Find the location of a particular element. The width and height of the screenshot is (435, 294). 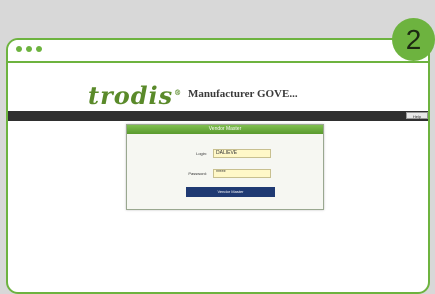

password-row: Password: ***** is located at coordinates (225, 174).